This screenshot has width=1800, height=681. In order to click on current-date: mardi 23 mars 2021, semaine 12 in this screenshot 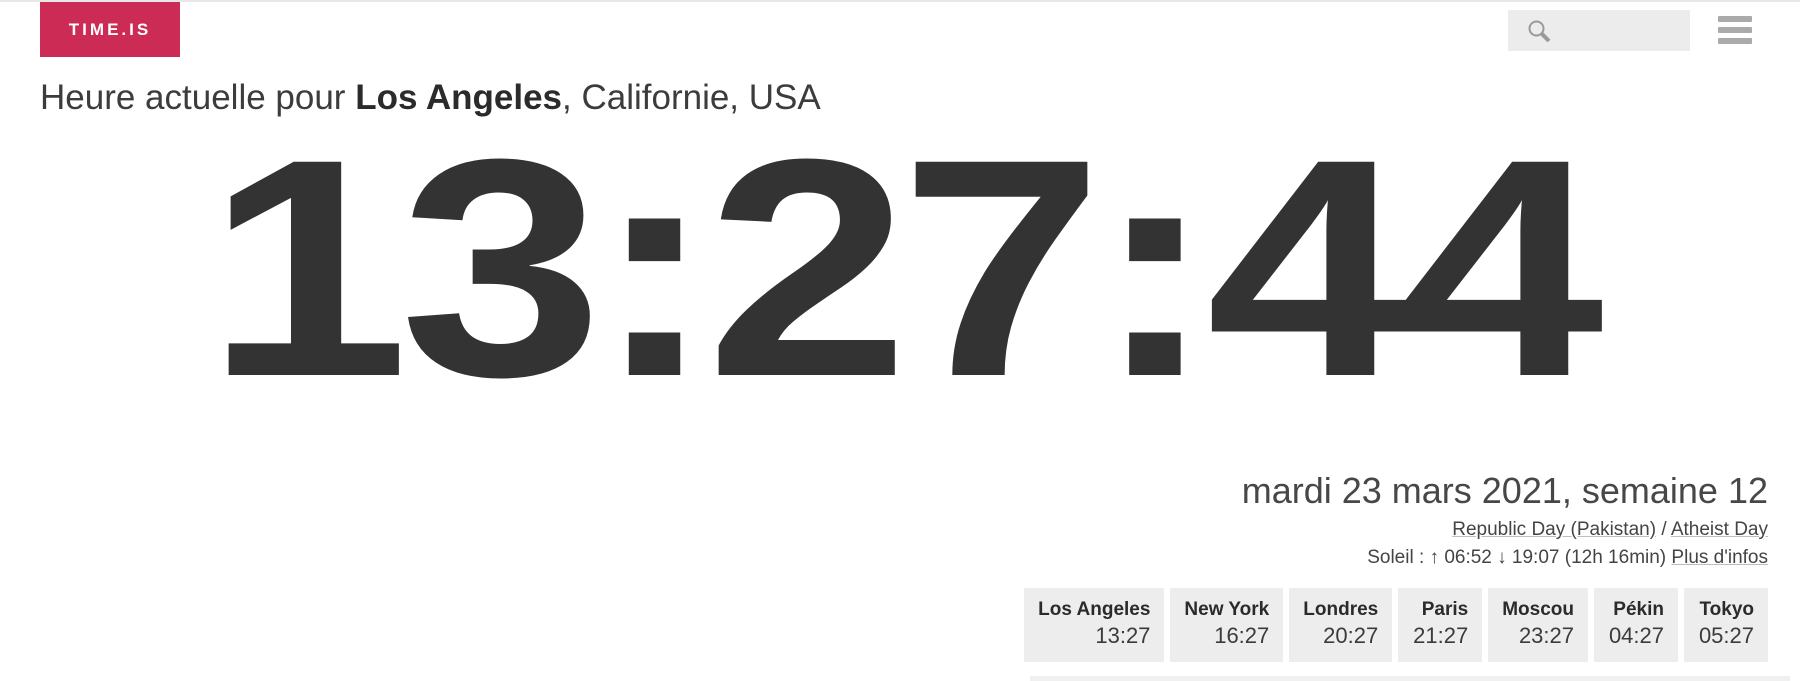, I will do `click(1504, 490)`.